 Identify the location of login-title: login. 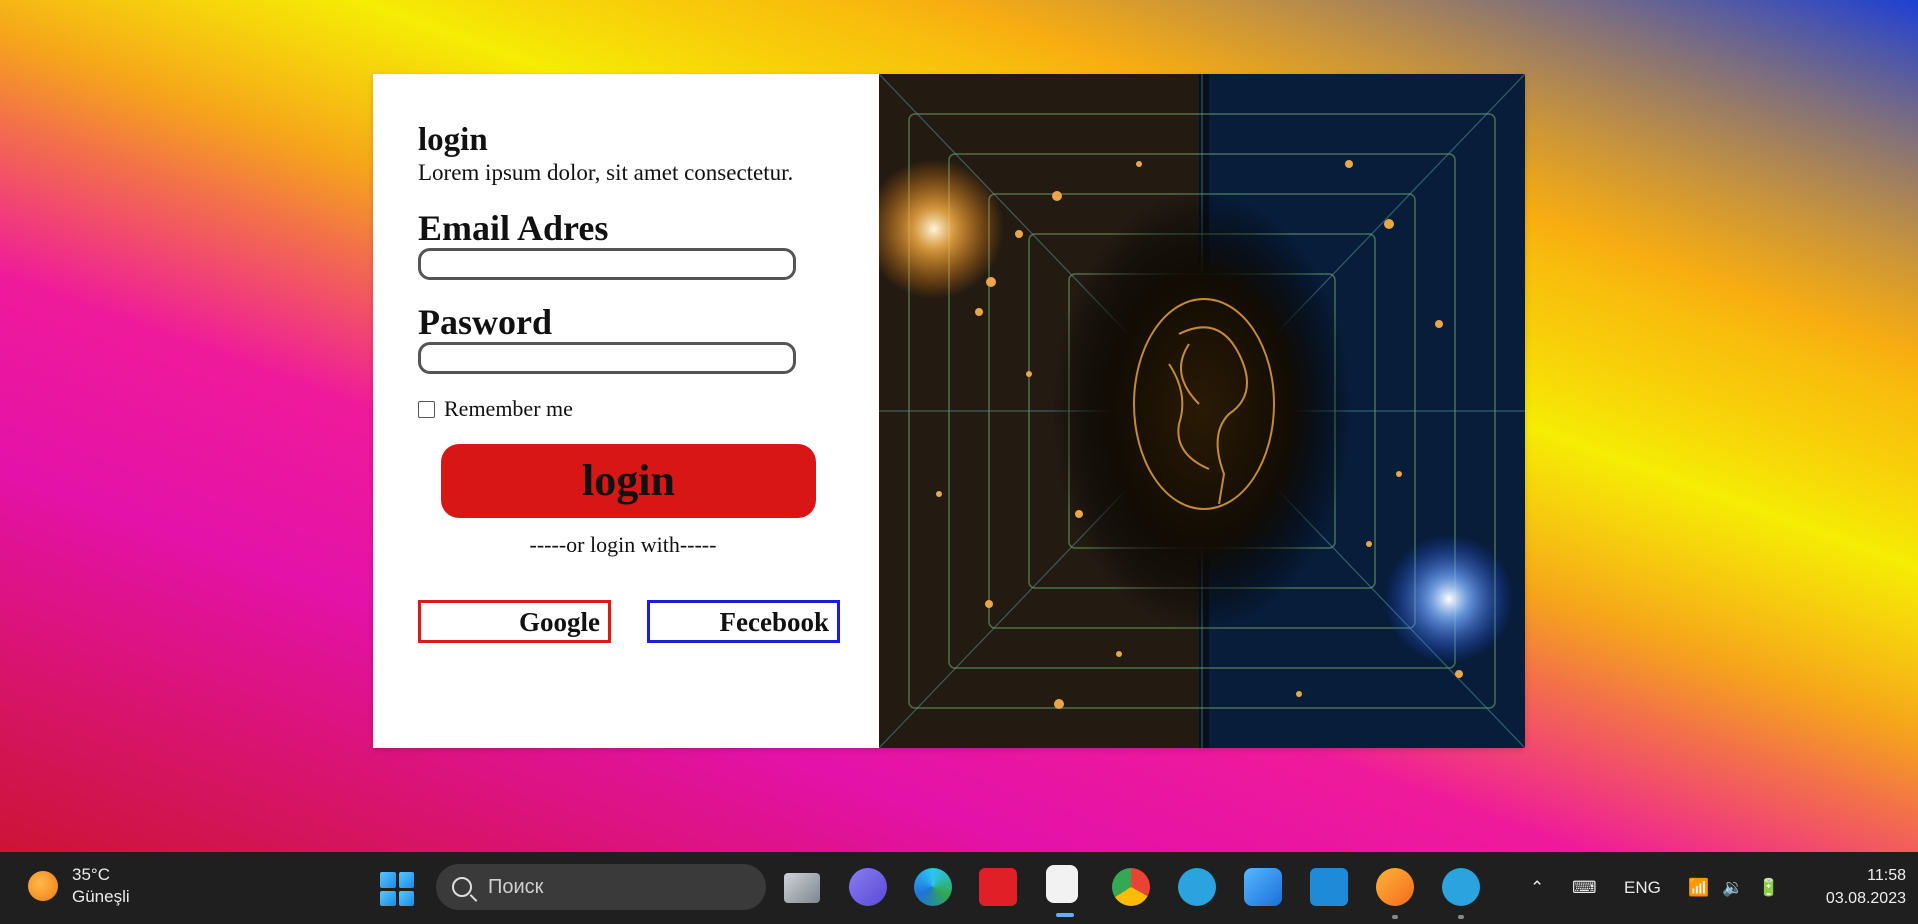
(453, 140).